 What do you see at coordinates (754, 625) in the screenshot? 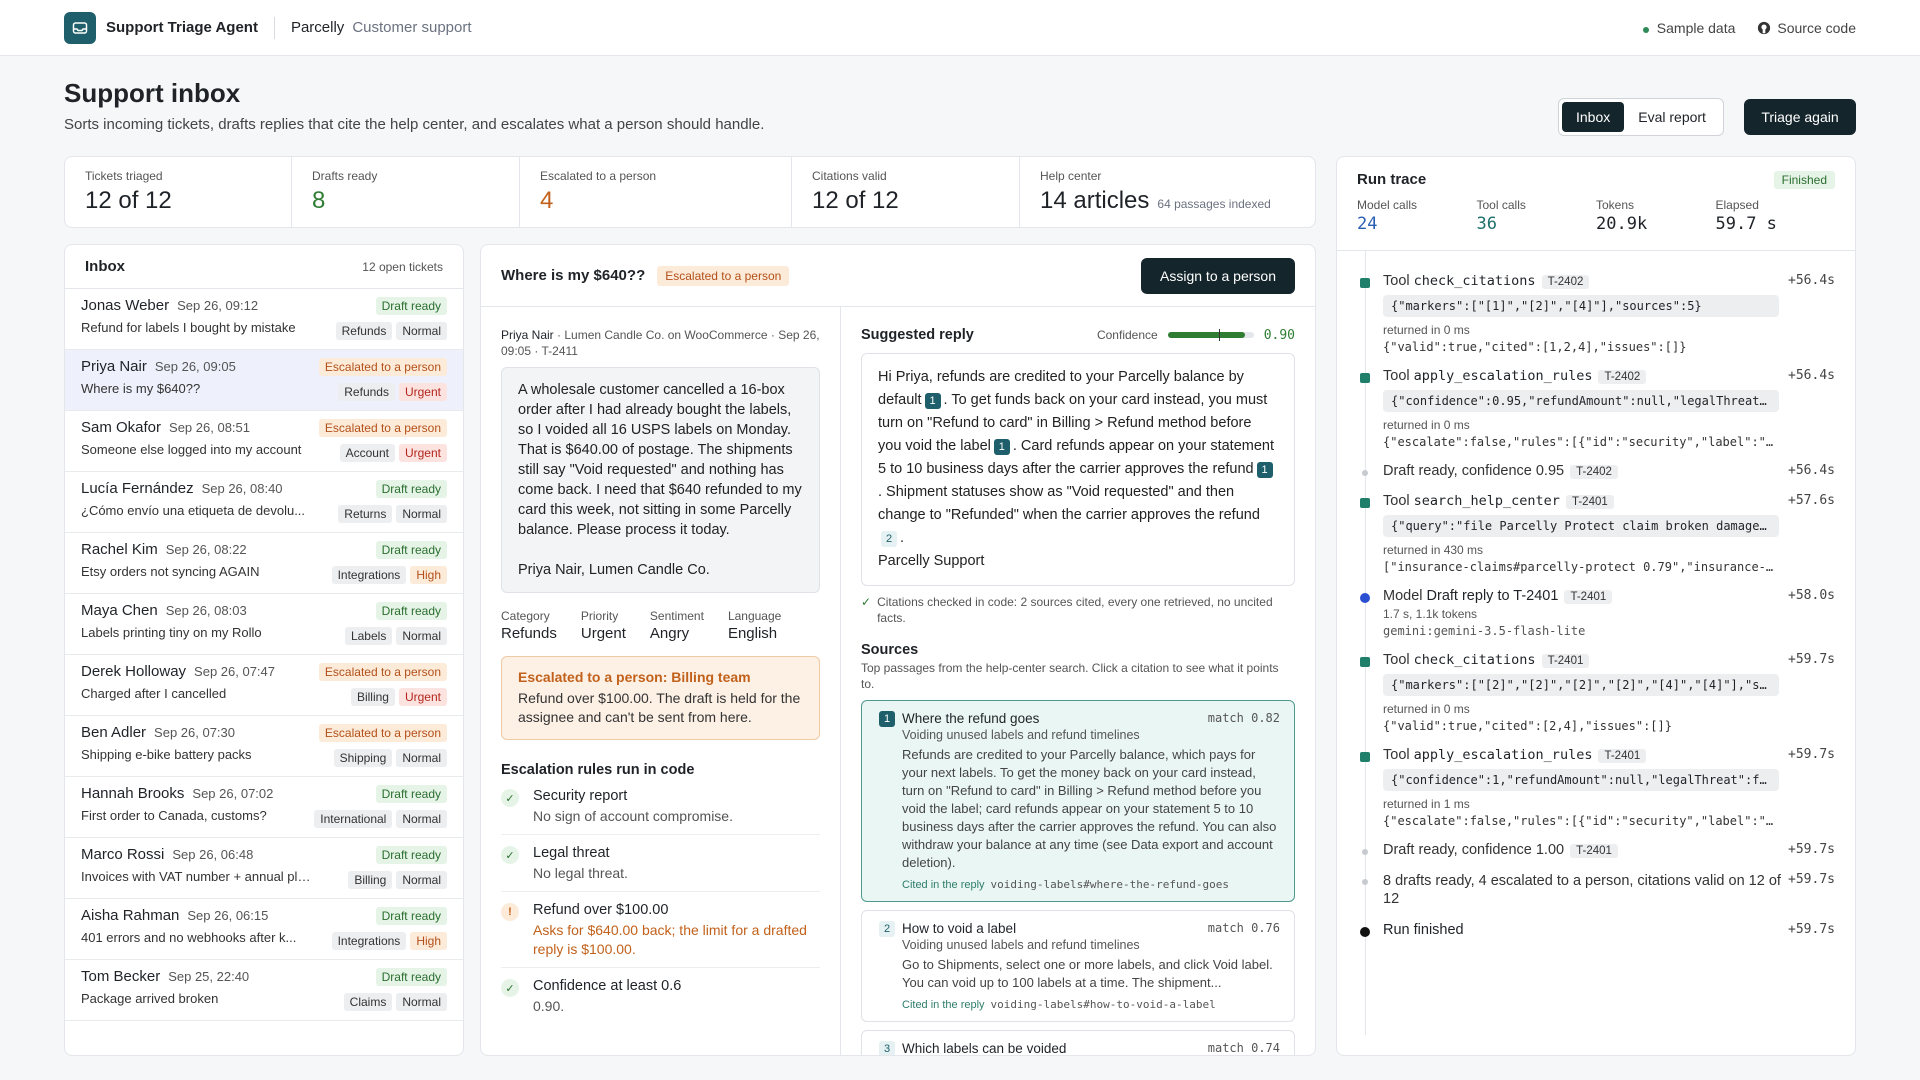
I see `field-language: Language English` at bounding box center [754, 625].